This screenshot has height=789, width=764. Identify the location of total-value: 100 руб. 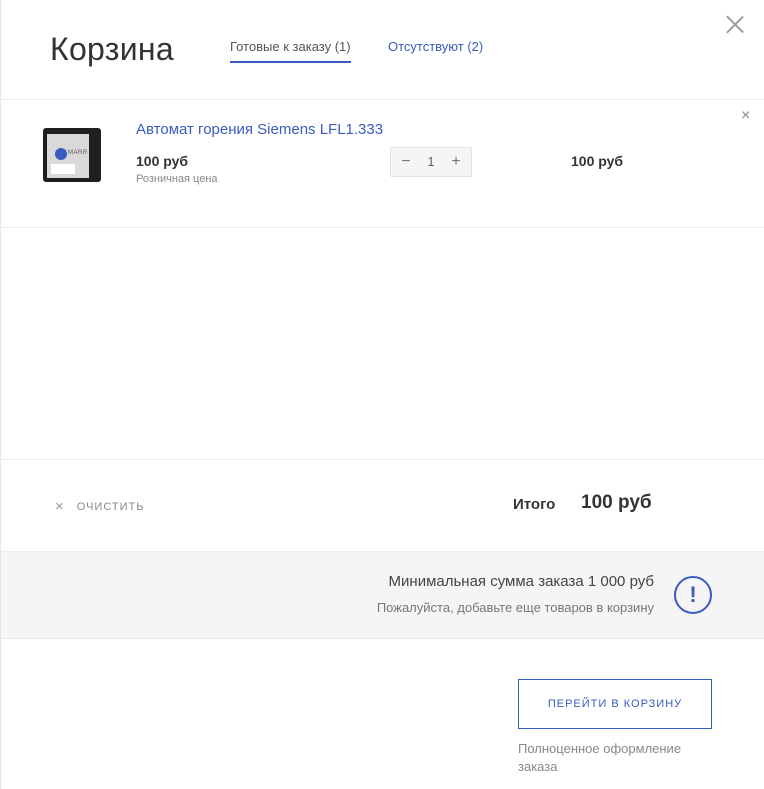
(616, 502).